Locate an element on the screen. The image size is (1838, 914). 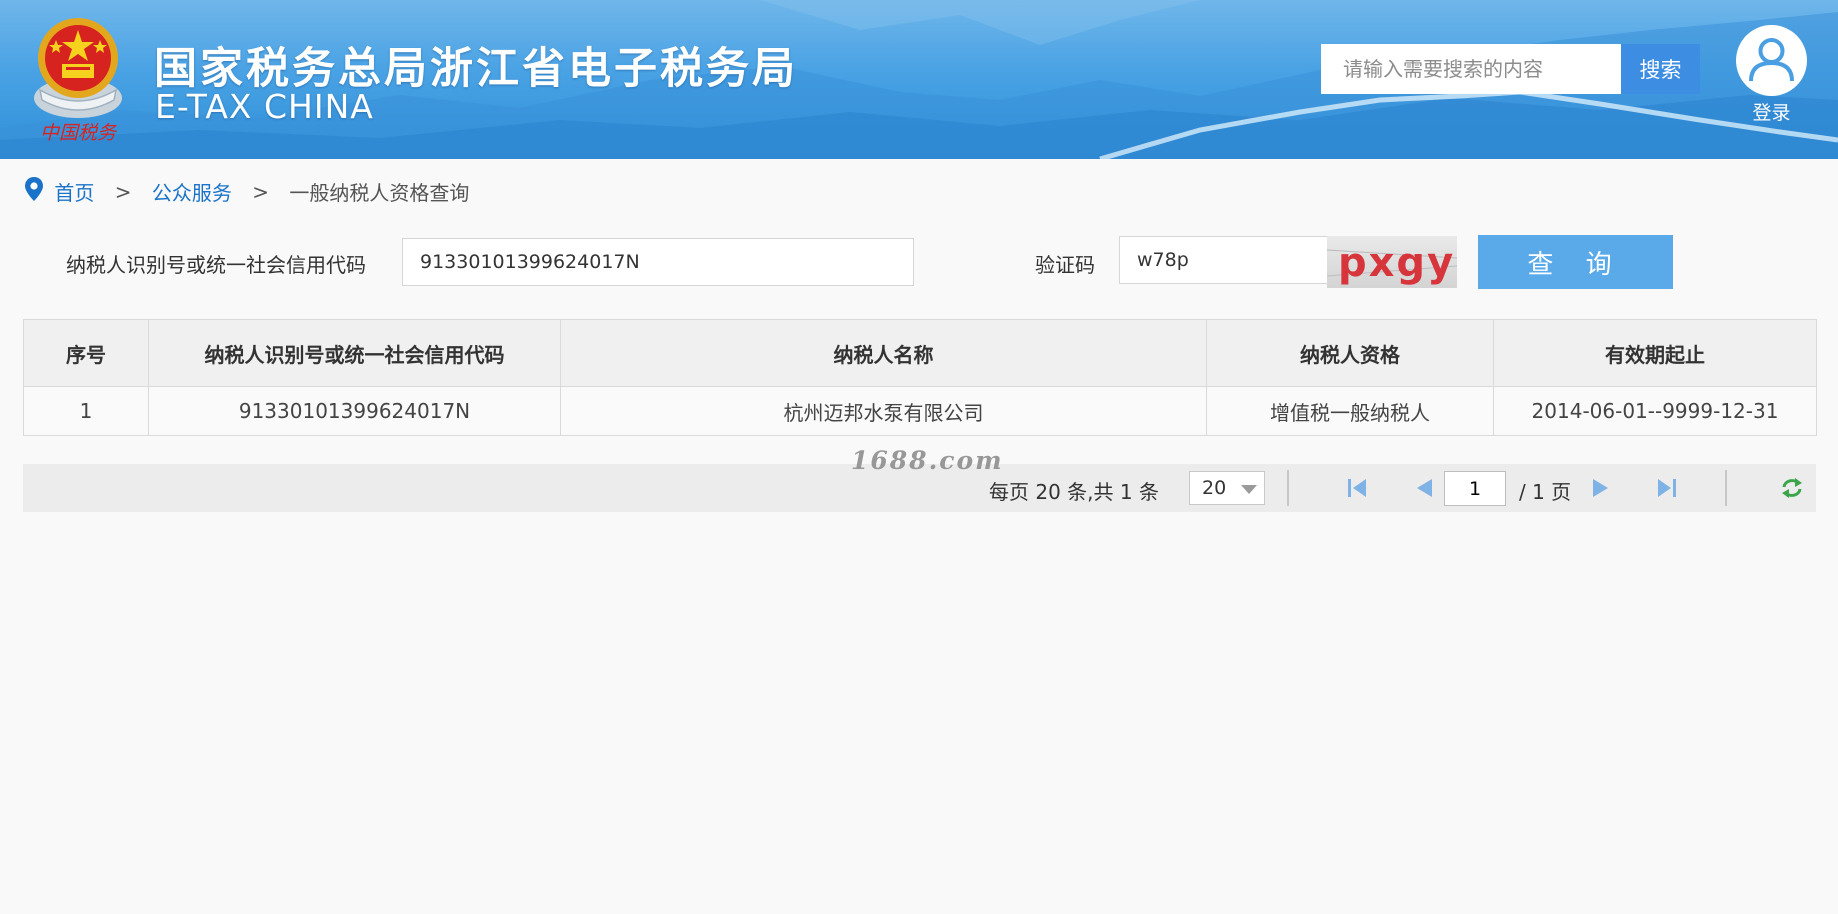
first-page-icon is located at coordinates (1357, 488).